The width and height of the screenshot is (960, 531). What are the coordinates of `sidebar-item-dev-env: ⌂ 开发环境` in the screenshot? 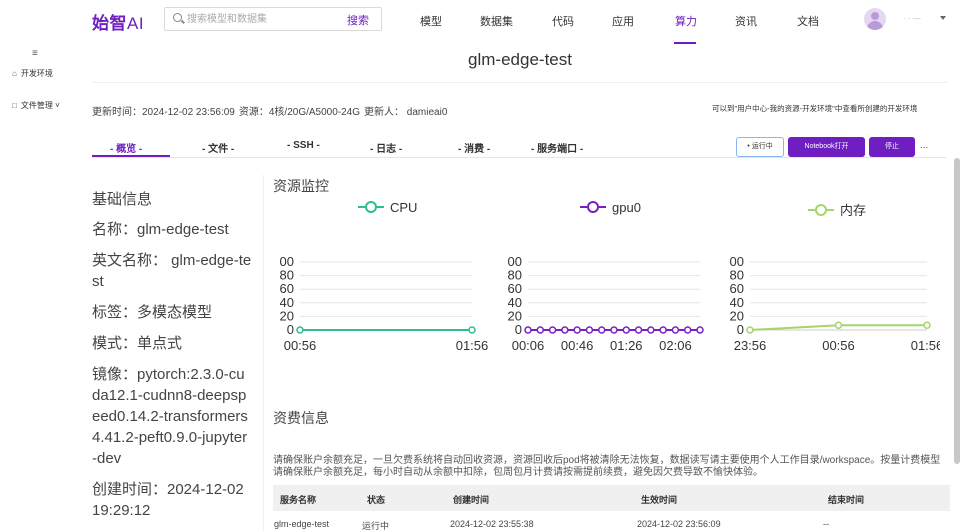 It's located at (32, 73).